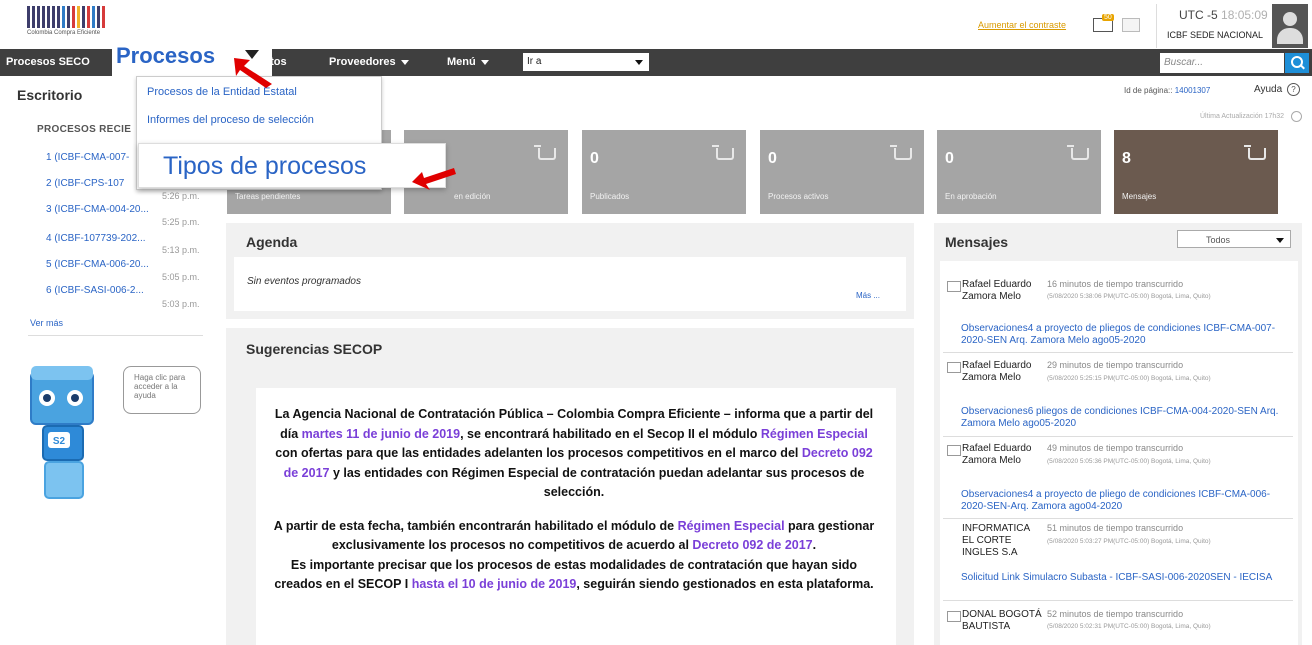 This screenshot has height=645, width=1312. I want to click on robot-badge: S2, so click(59, 441).